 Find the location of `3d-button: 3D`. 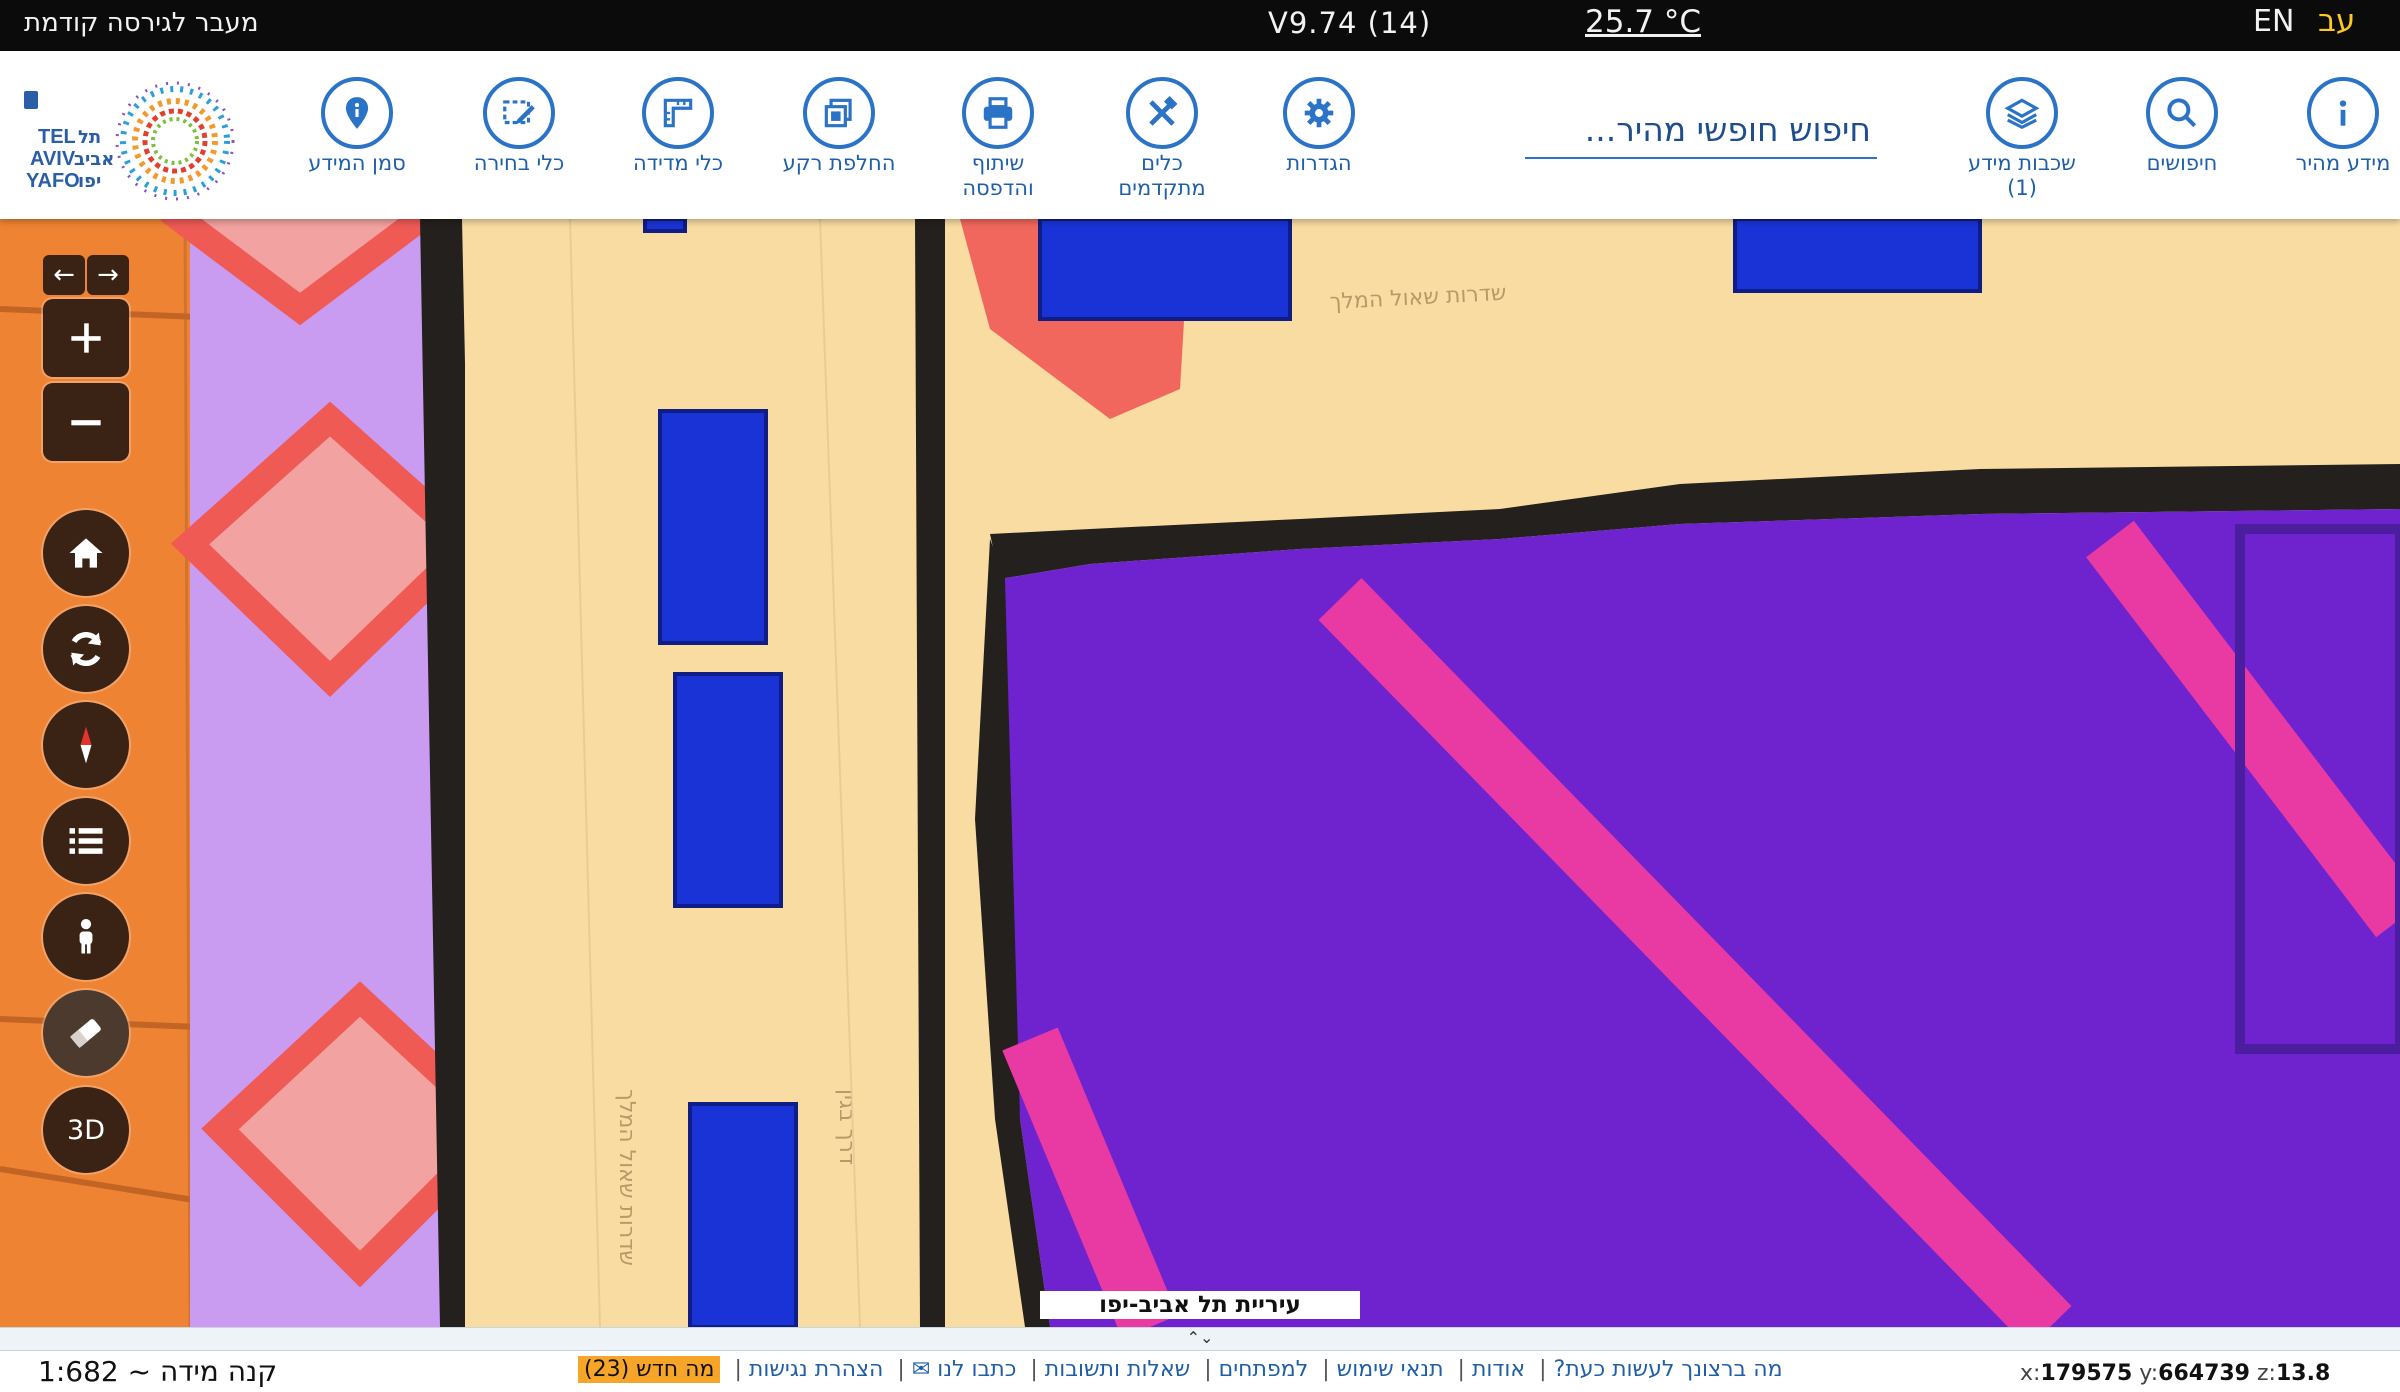

3d-button: 3D is located at coordinates (86, 1130).